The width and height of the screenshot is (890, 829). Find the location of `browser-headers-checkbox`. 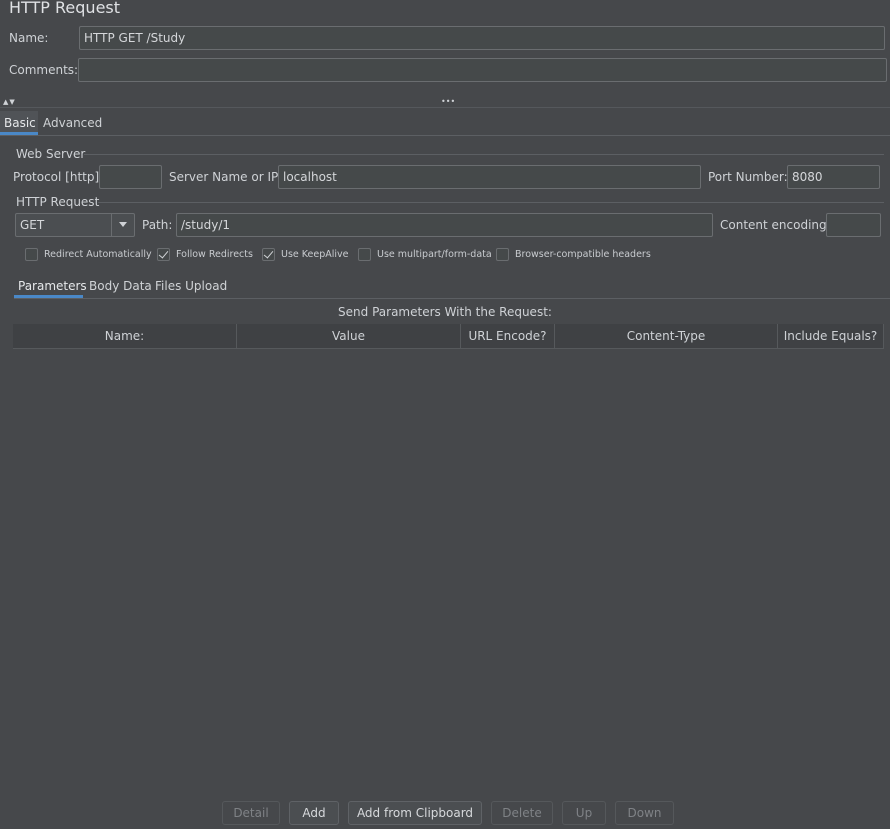

browser-headers-checkbox is located at coordinates (502, 254).